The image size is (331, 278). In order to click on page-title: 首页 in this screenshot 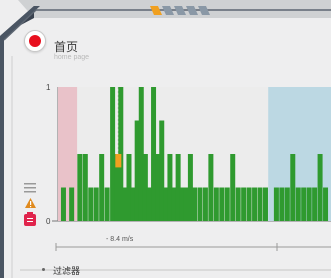, I will do `click(66, 47)`.